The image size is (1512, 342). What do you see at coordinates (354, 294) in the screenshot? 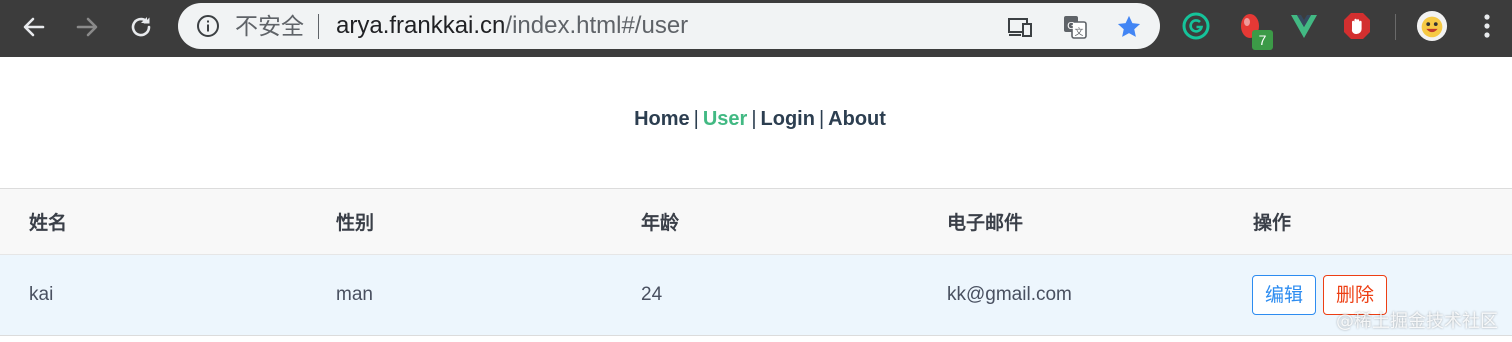
I see `cell-gender: man` at bounding box center [354, 294].